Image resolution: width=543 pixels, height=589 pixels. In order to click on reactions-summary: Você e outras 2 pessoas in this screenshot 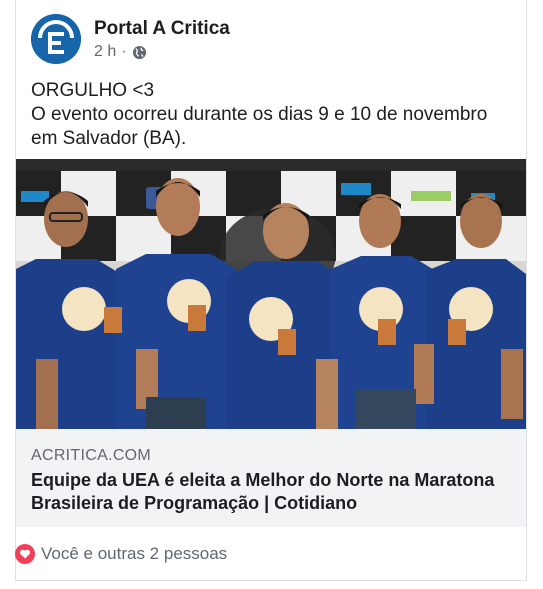, I will do `click(121, 554)`.